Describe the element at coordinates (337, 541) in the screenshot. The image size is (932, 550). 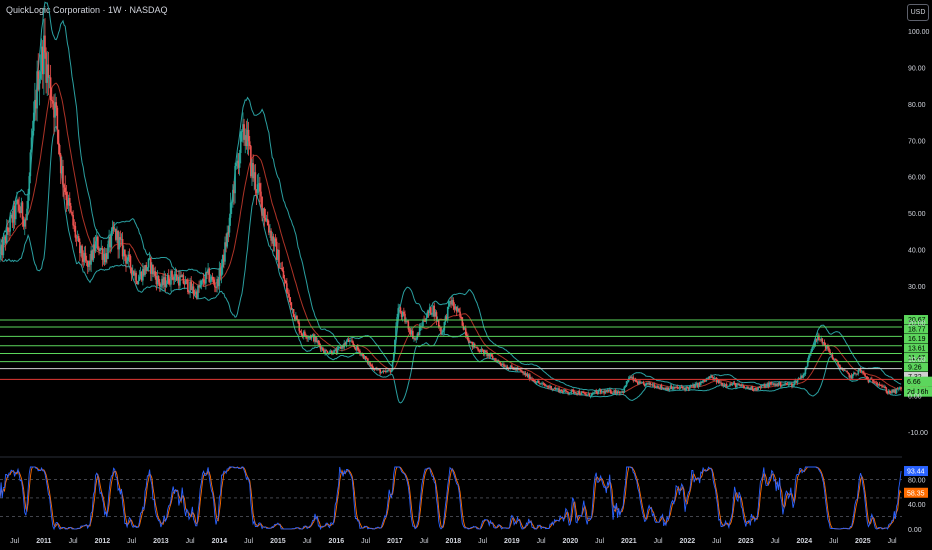
I see `time-tick-label: 2016` at that location.